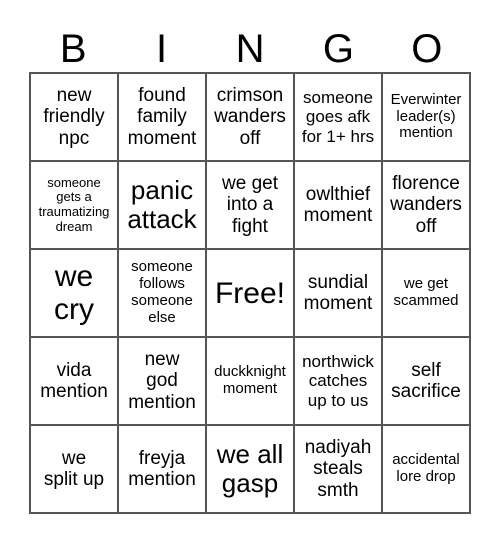 The image size is (500, 544). I want to click on bingo-cell-r1-c1: new friendly npc, so click(74, 117).